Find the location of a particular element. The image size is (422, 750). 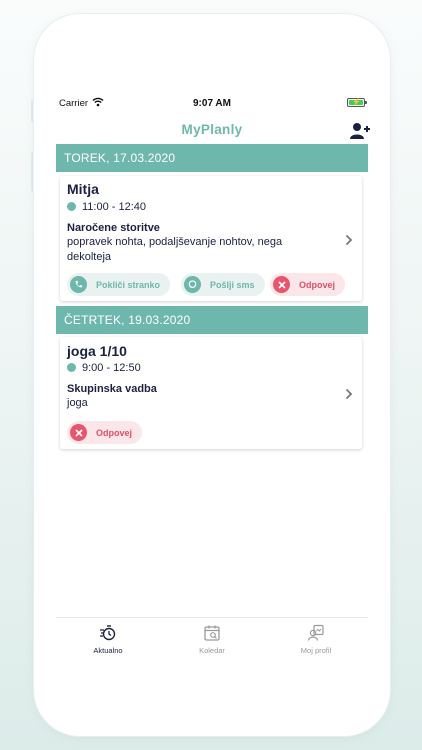

tab-current: Aktualno is located at coordinates (108, 637).